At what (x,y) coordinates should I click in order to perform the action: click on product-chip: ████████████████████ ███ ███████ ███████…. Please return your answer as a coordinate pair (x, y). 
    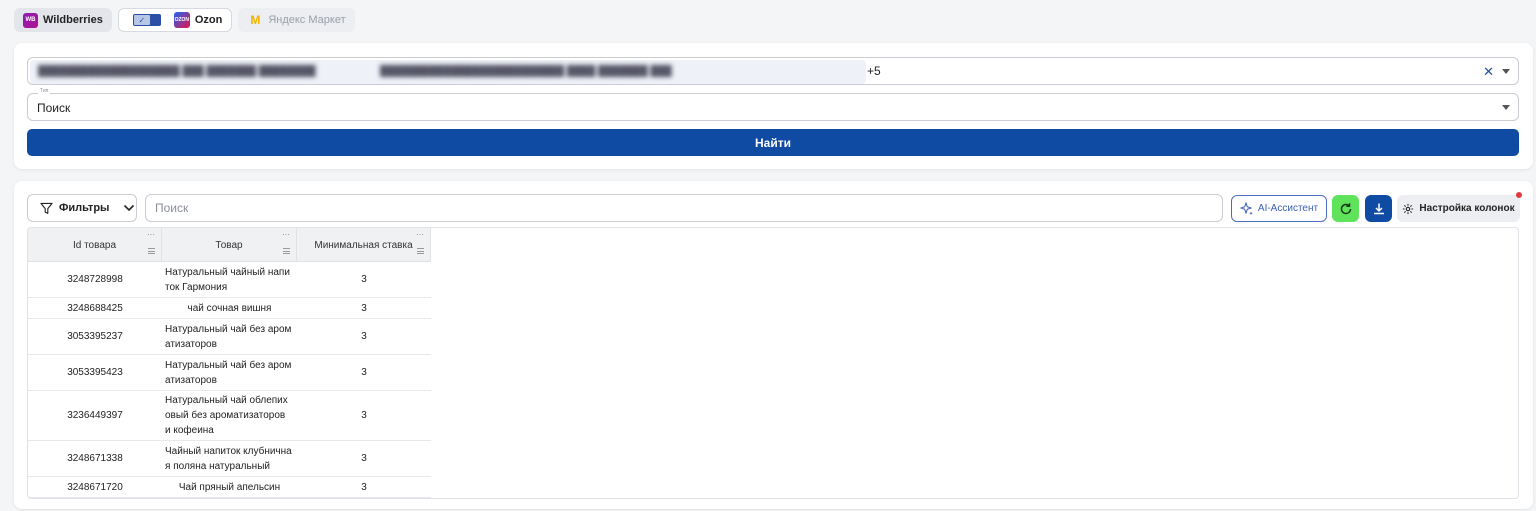
    Looking at the image, I should click on (177, 72).